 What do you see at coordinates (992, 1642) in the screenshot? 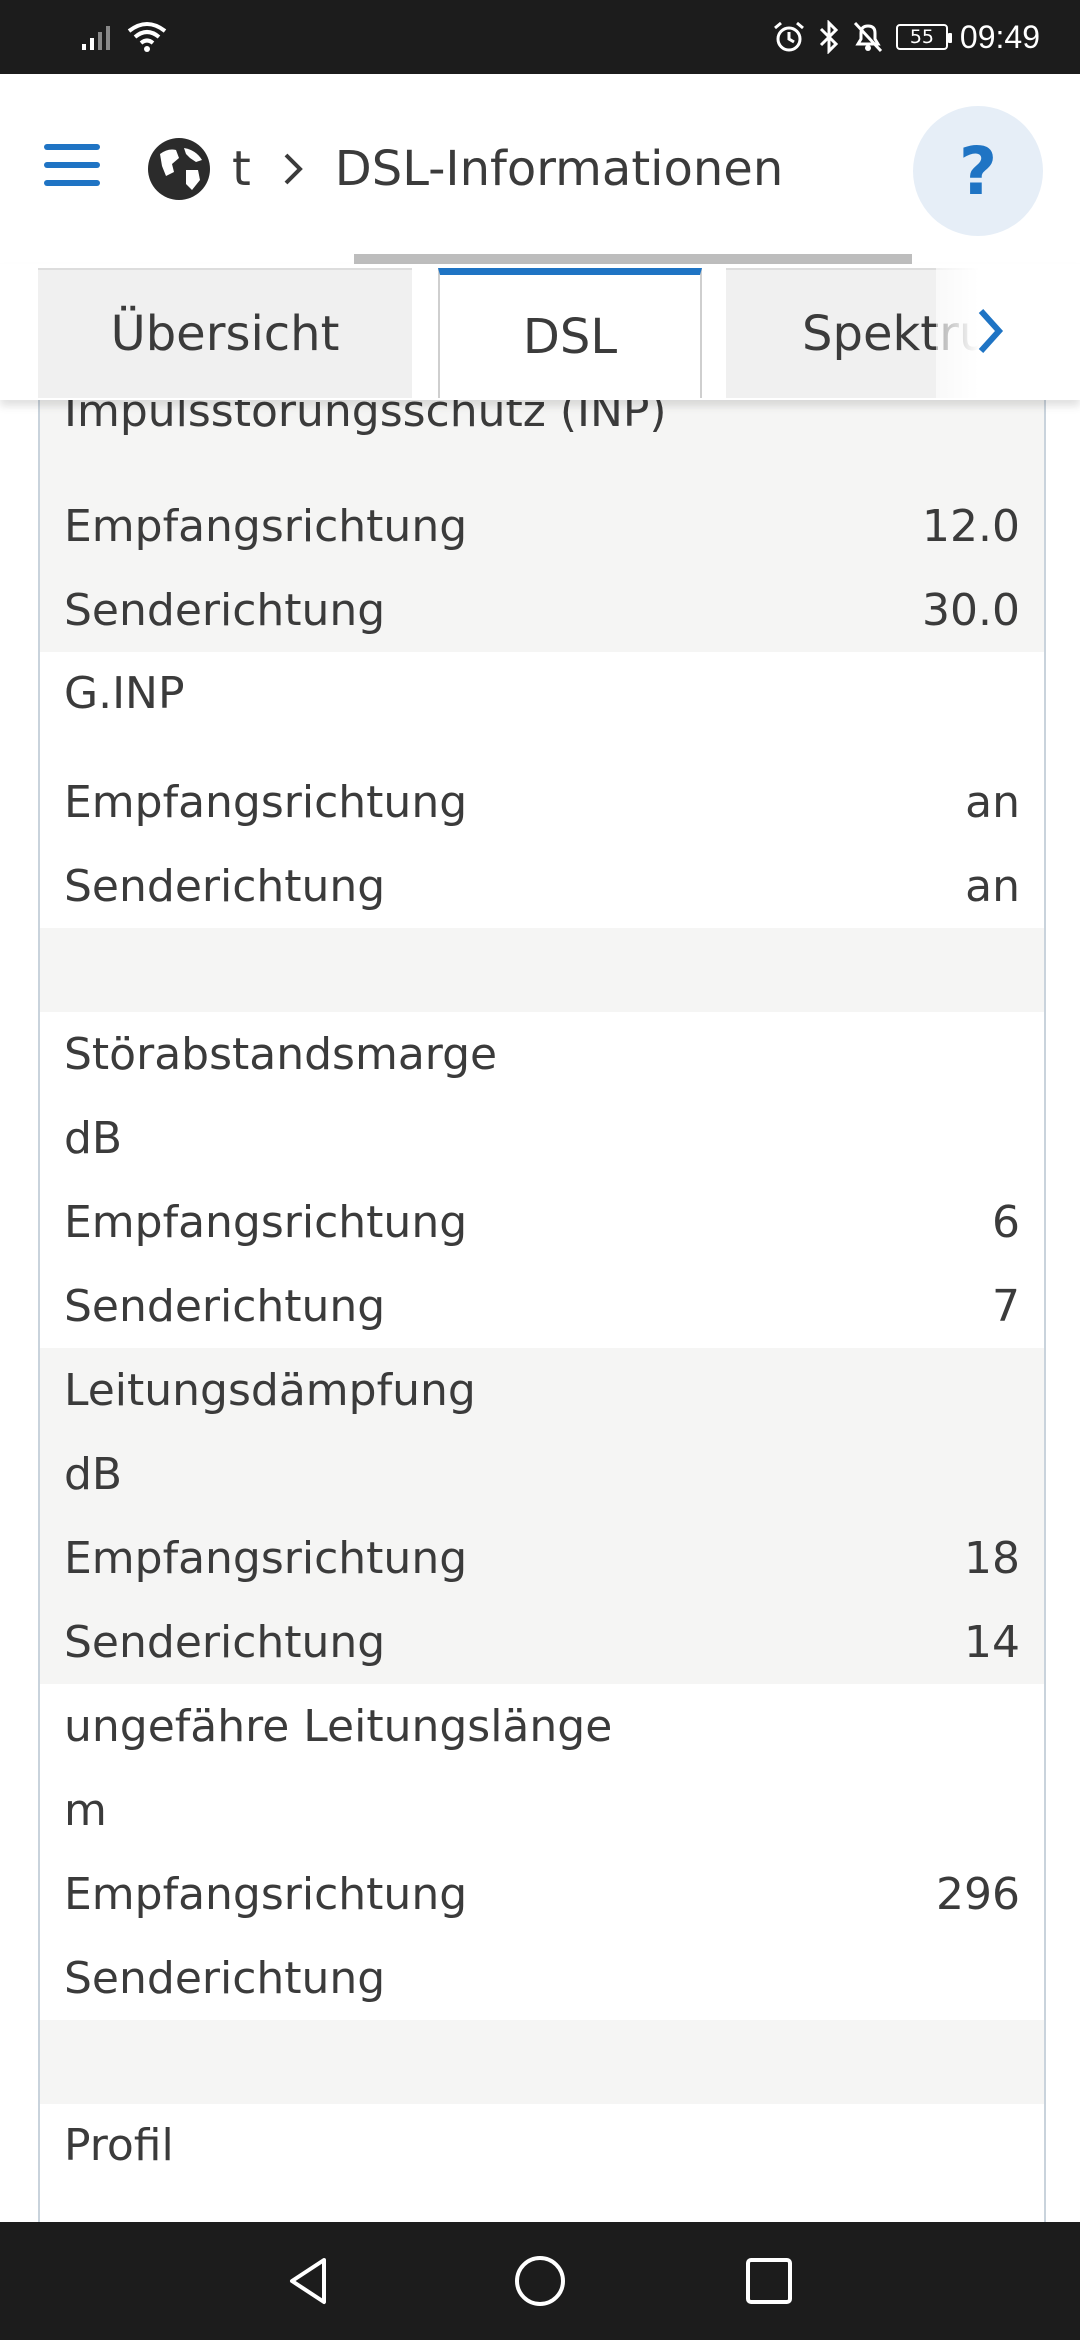
I see `row-value: 14` at bounding box center [992, 1642].